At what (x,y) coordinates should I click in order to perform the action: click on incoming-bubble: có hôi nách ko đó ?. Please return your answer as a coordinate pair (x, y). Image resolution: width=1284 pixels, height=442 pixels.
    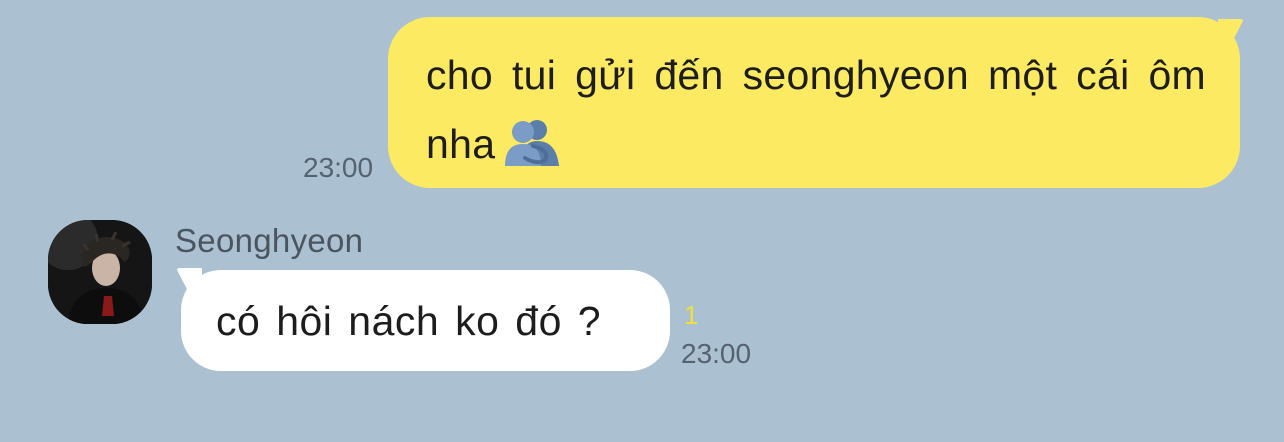
    Looking at the image, I should click on (425, 320).